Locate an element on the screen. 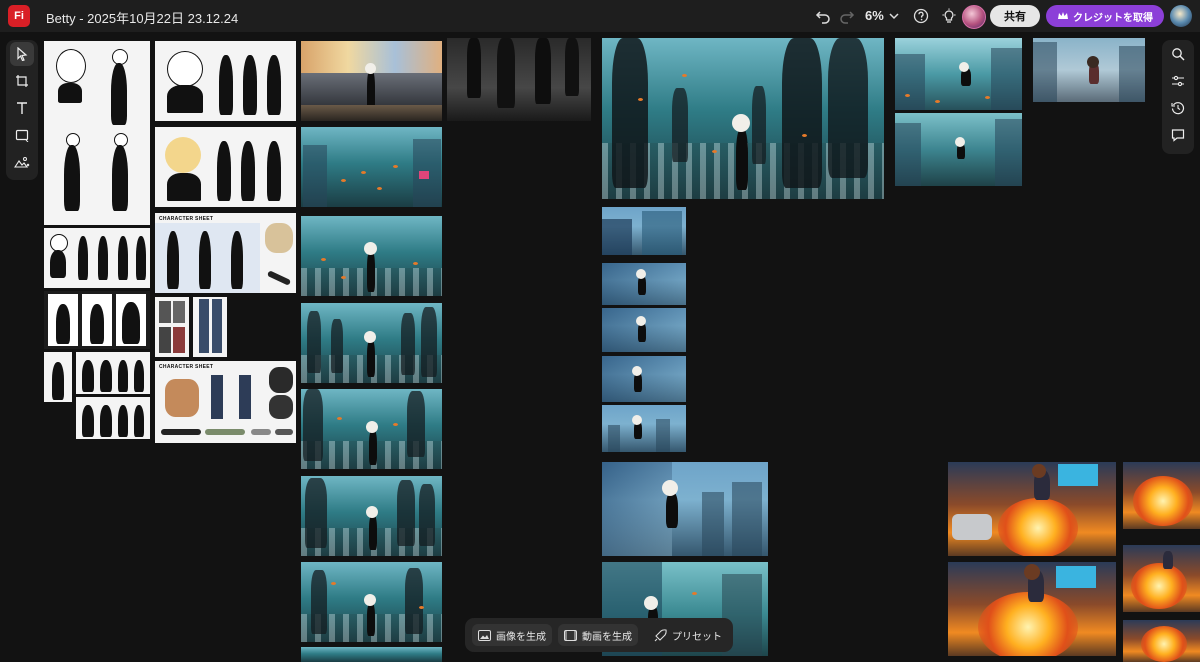  canvas-image-character-pose-small is located at coordinates (58, 377).